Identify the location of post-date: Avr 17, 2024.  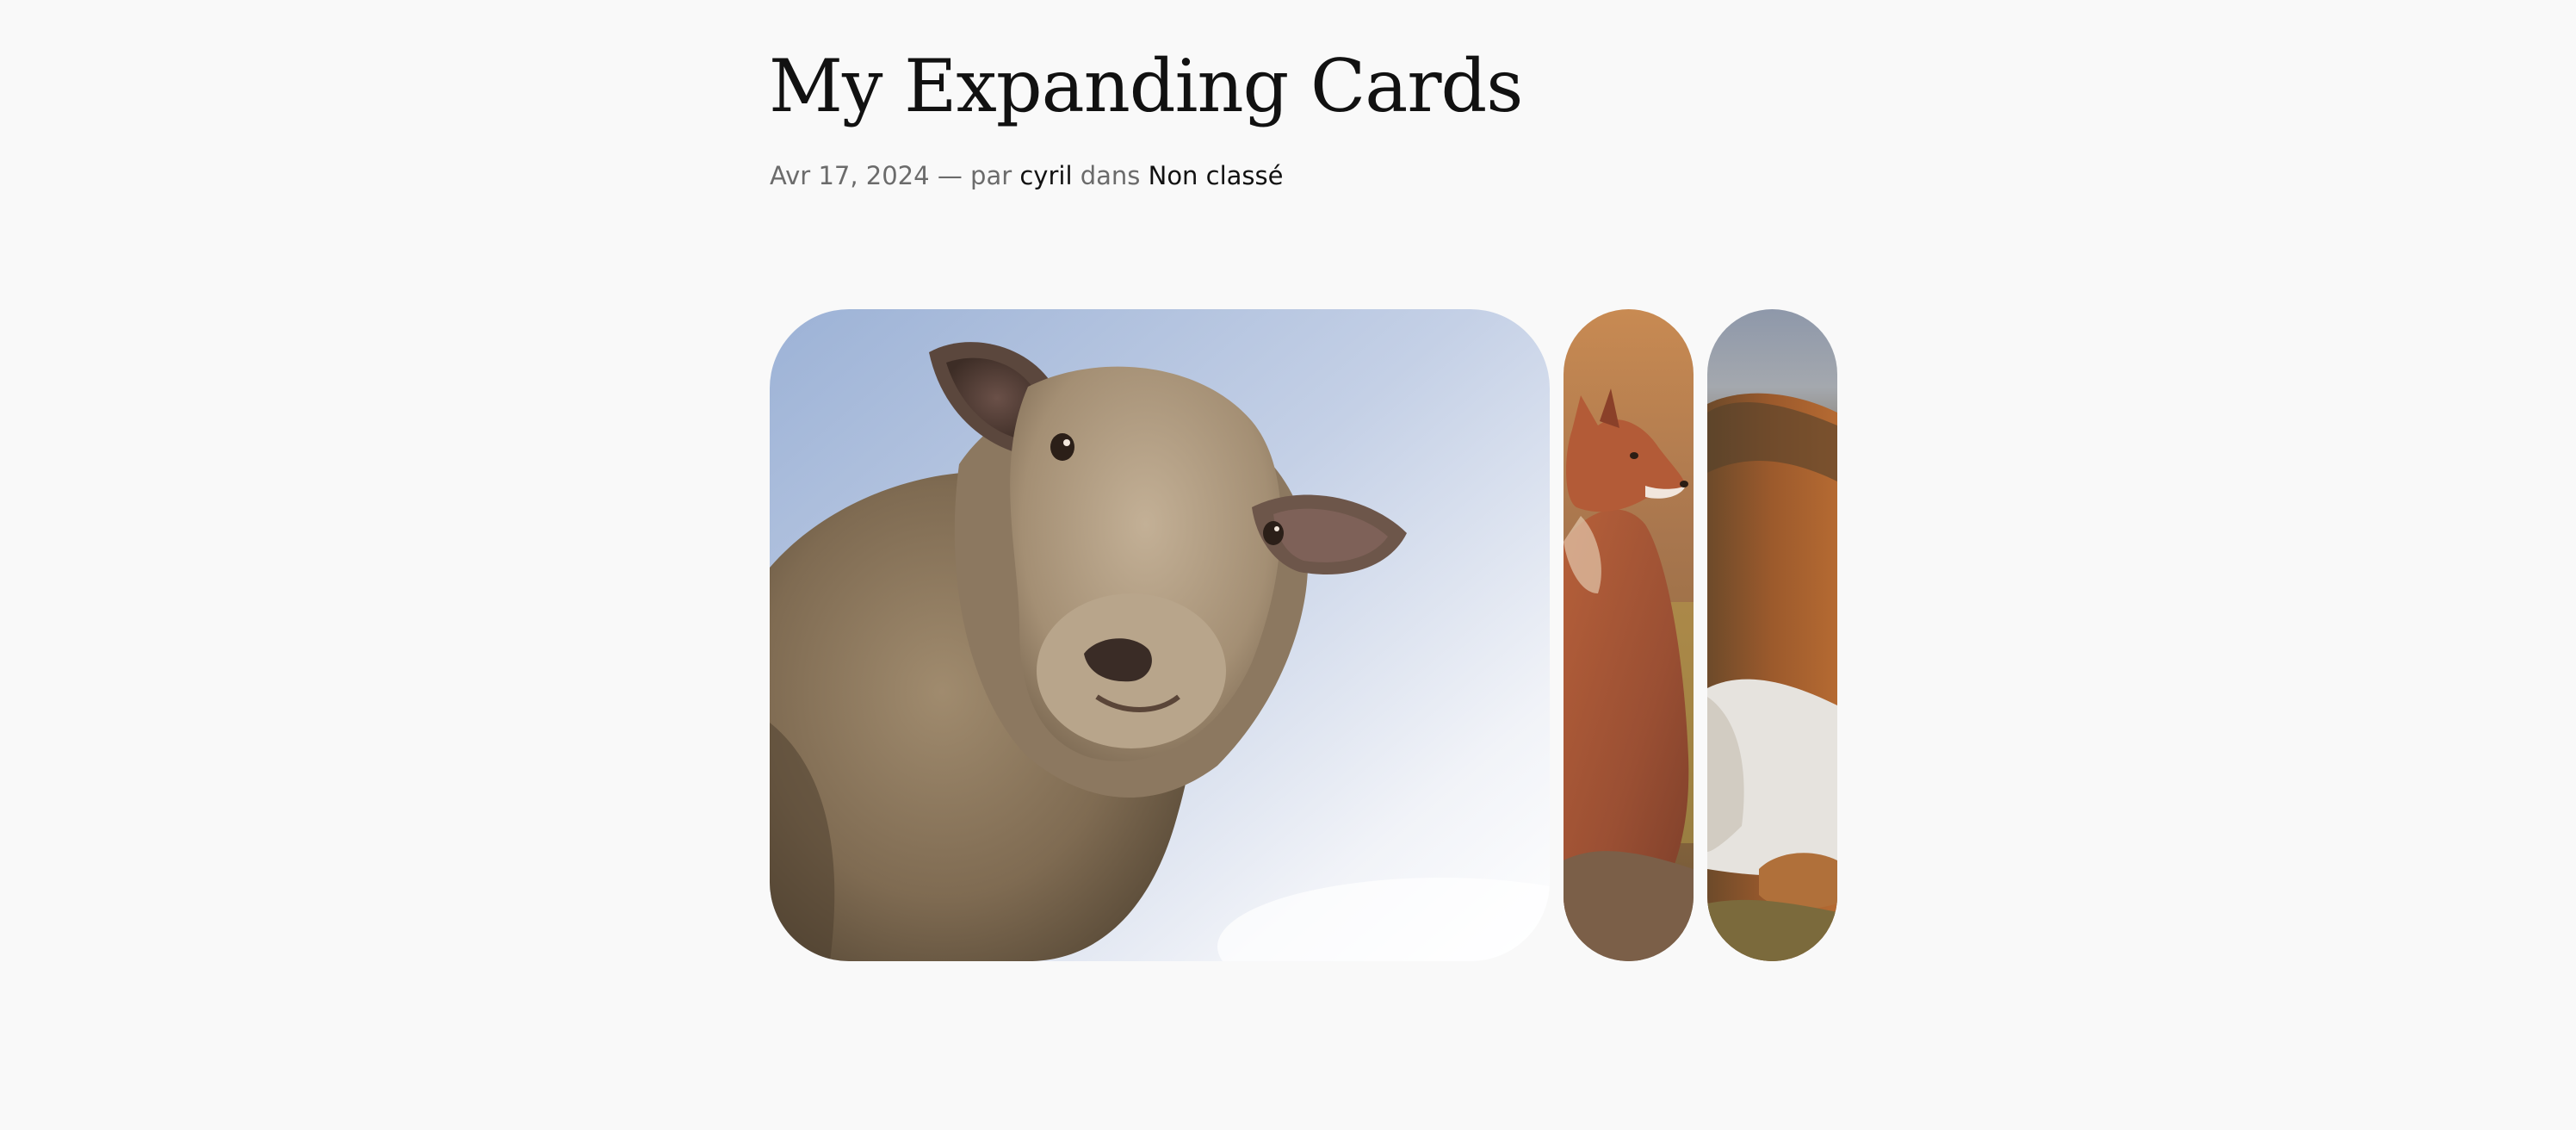
(850, 175).